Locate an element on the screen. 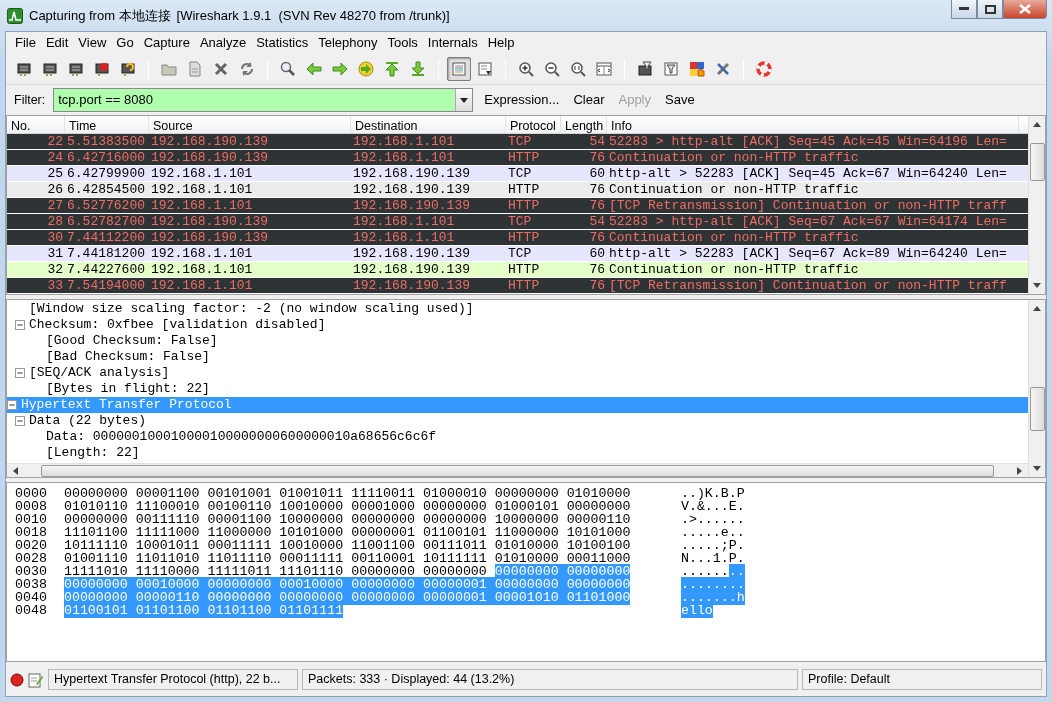  byte-values: 11111010 11110000 11111011 11101110 00000000 00000000 is located at coordinates (279, 571).